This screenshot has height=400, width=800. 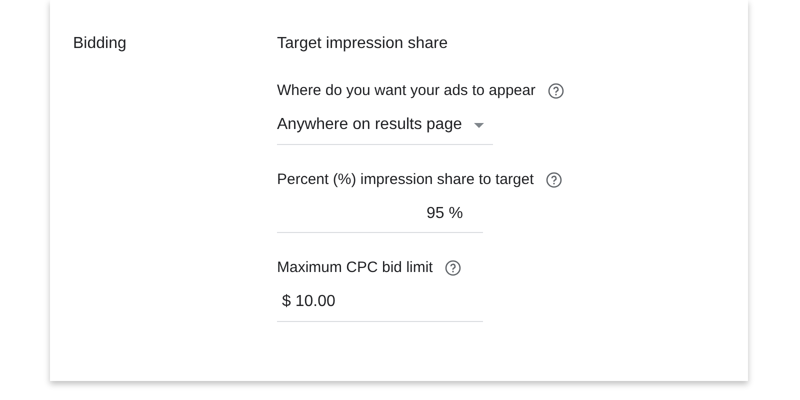 I want to click on strategy-title: Target impression share, so click(x=363, y=44).